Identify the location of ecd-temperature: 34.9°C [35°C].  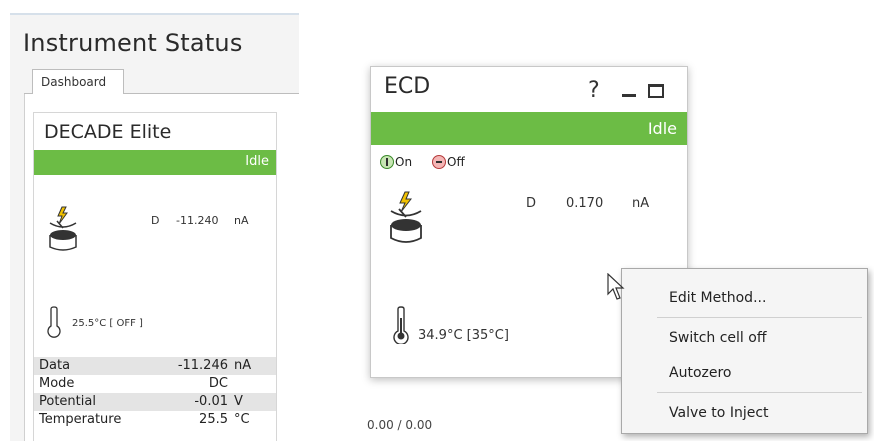
(463, 335).